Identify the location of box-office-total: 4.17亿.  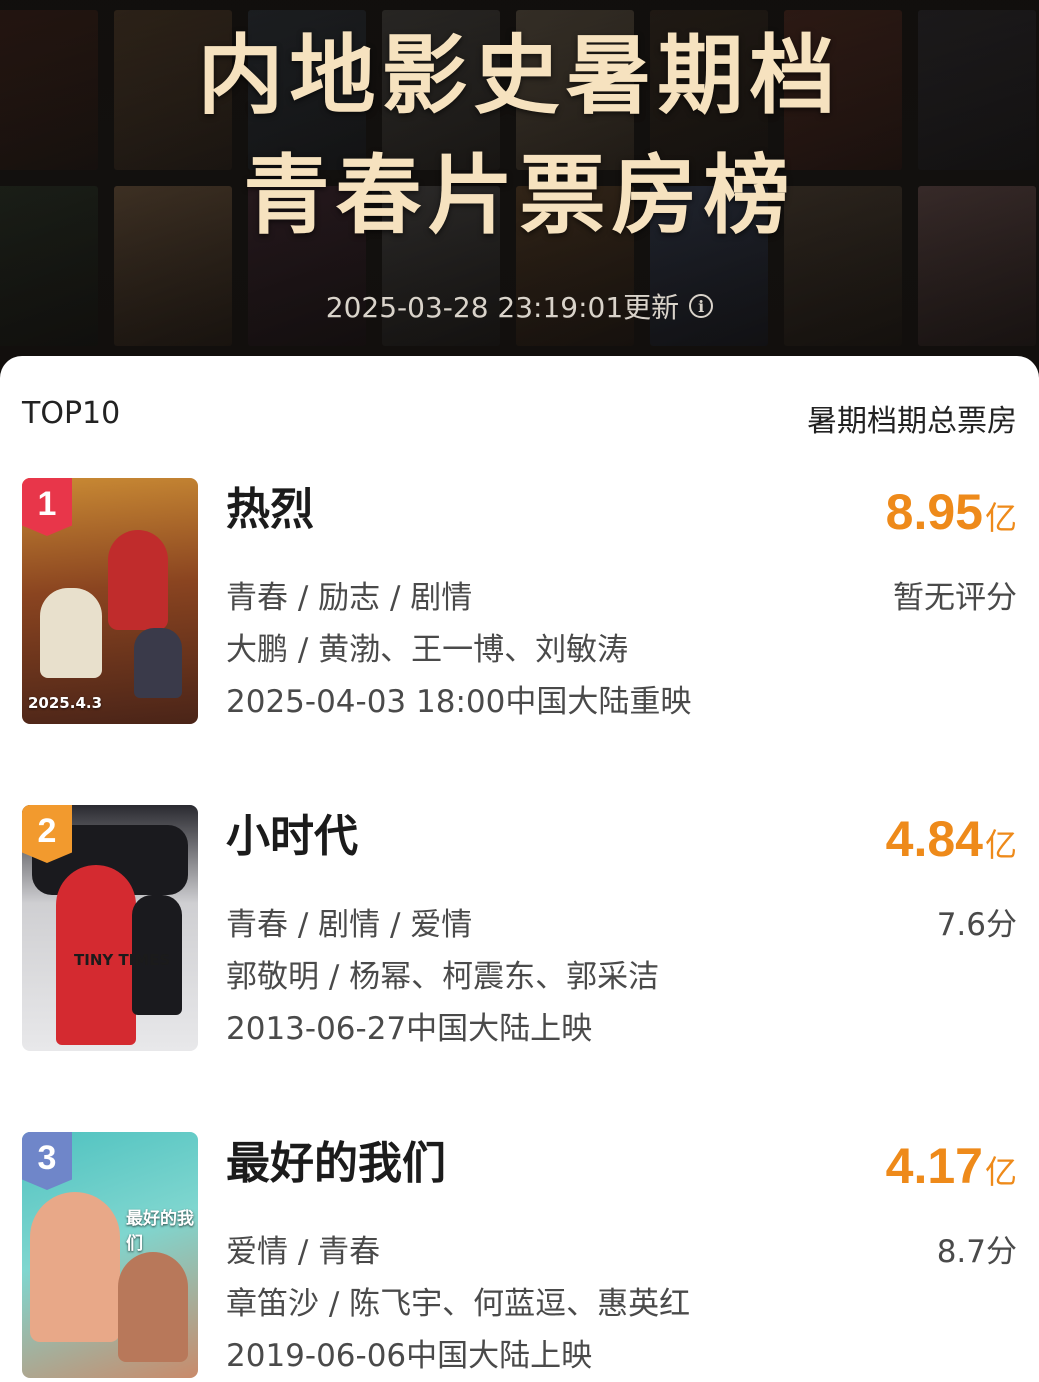
(951, 1169).